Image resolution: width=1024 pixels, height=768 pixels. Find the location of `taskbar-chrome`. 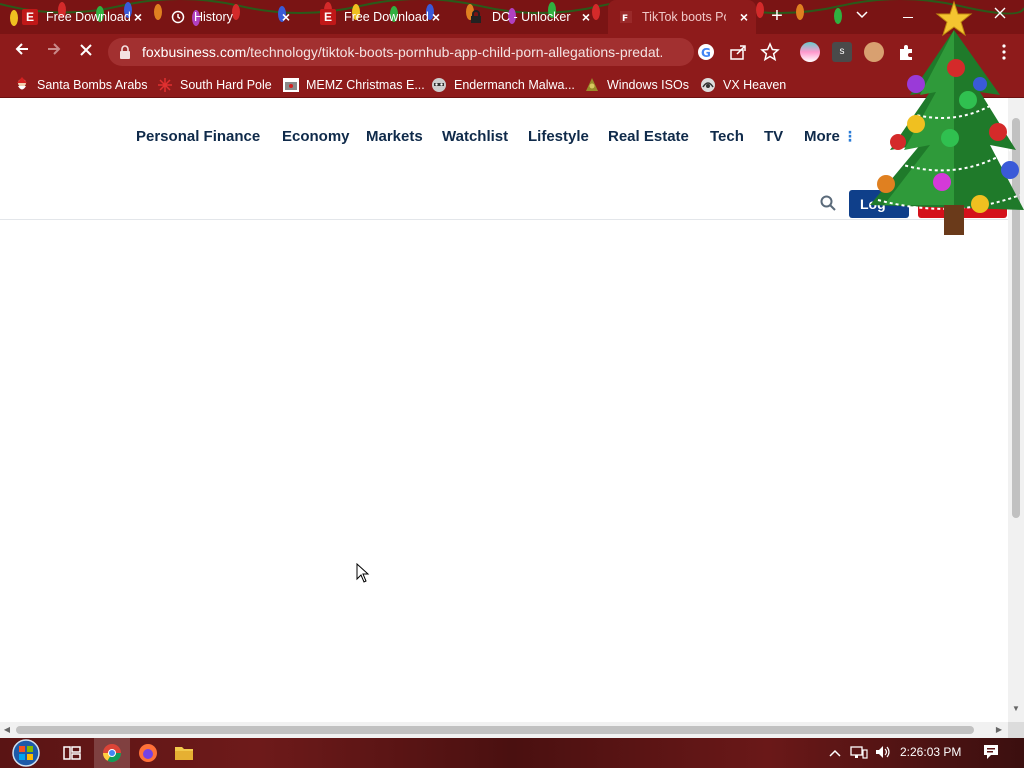

taskbar-chrome is located at coordinates (112, 753).